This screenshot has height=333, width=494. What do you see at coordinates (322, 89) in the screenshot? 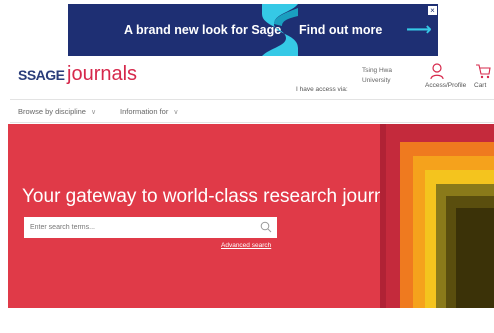
I see `access-label: I have access via:` at bounding box center [322, 89].